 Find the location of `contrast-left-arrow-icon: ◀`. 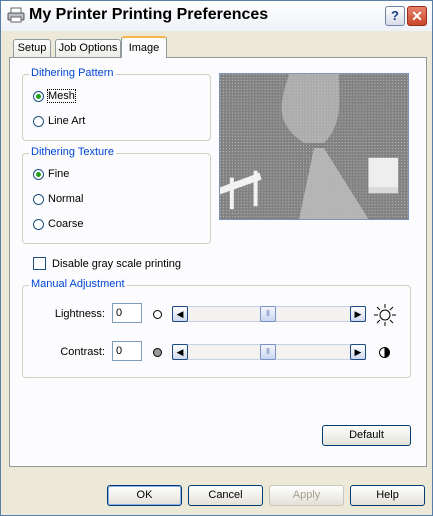

contrast-left-arrow-icon: ◀ is located at coordinates (180, 352).